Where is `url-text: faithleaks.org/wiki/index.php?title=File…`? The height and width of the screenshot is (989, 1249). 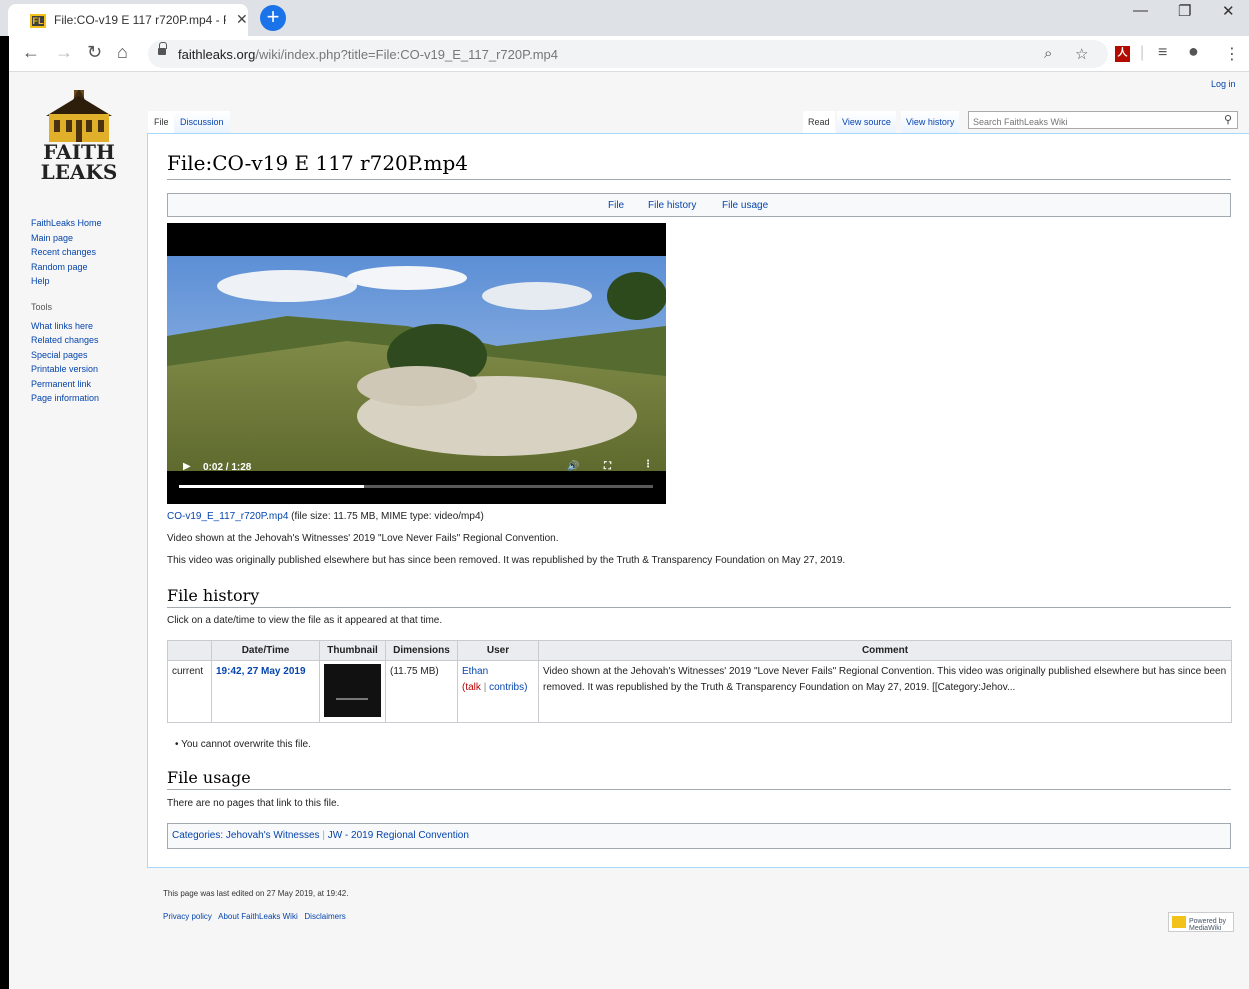 url-text: faithleaks.org/wiki/index.php?title=File… is located at coordinates (368, 54).